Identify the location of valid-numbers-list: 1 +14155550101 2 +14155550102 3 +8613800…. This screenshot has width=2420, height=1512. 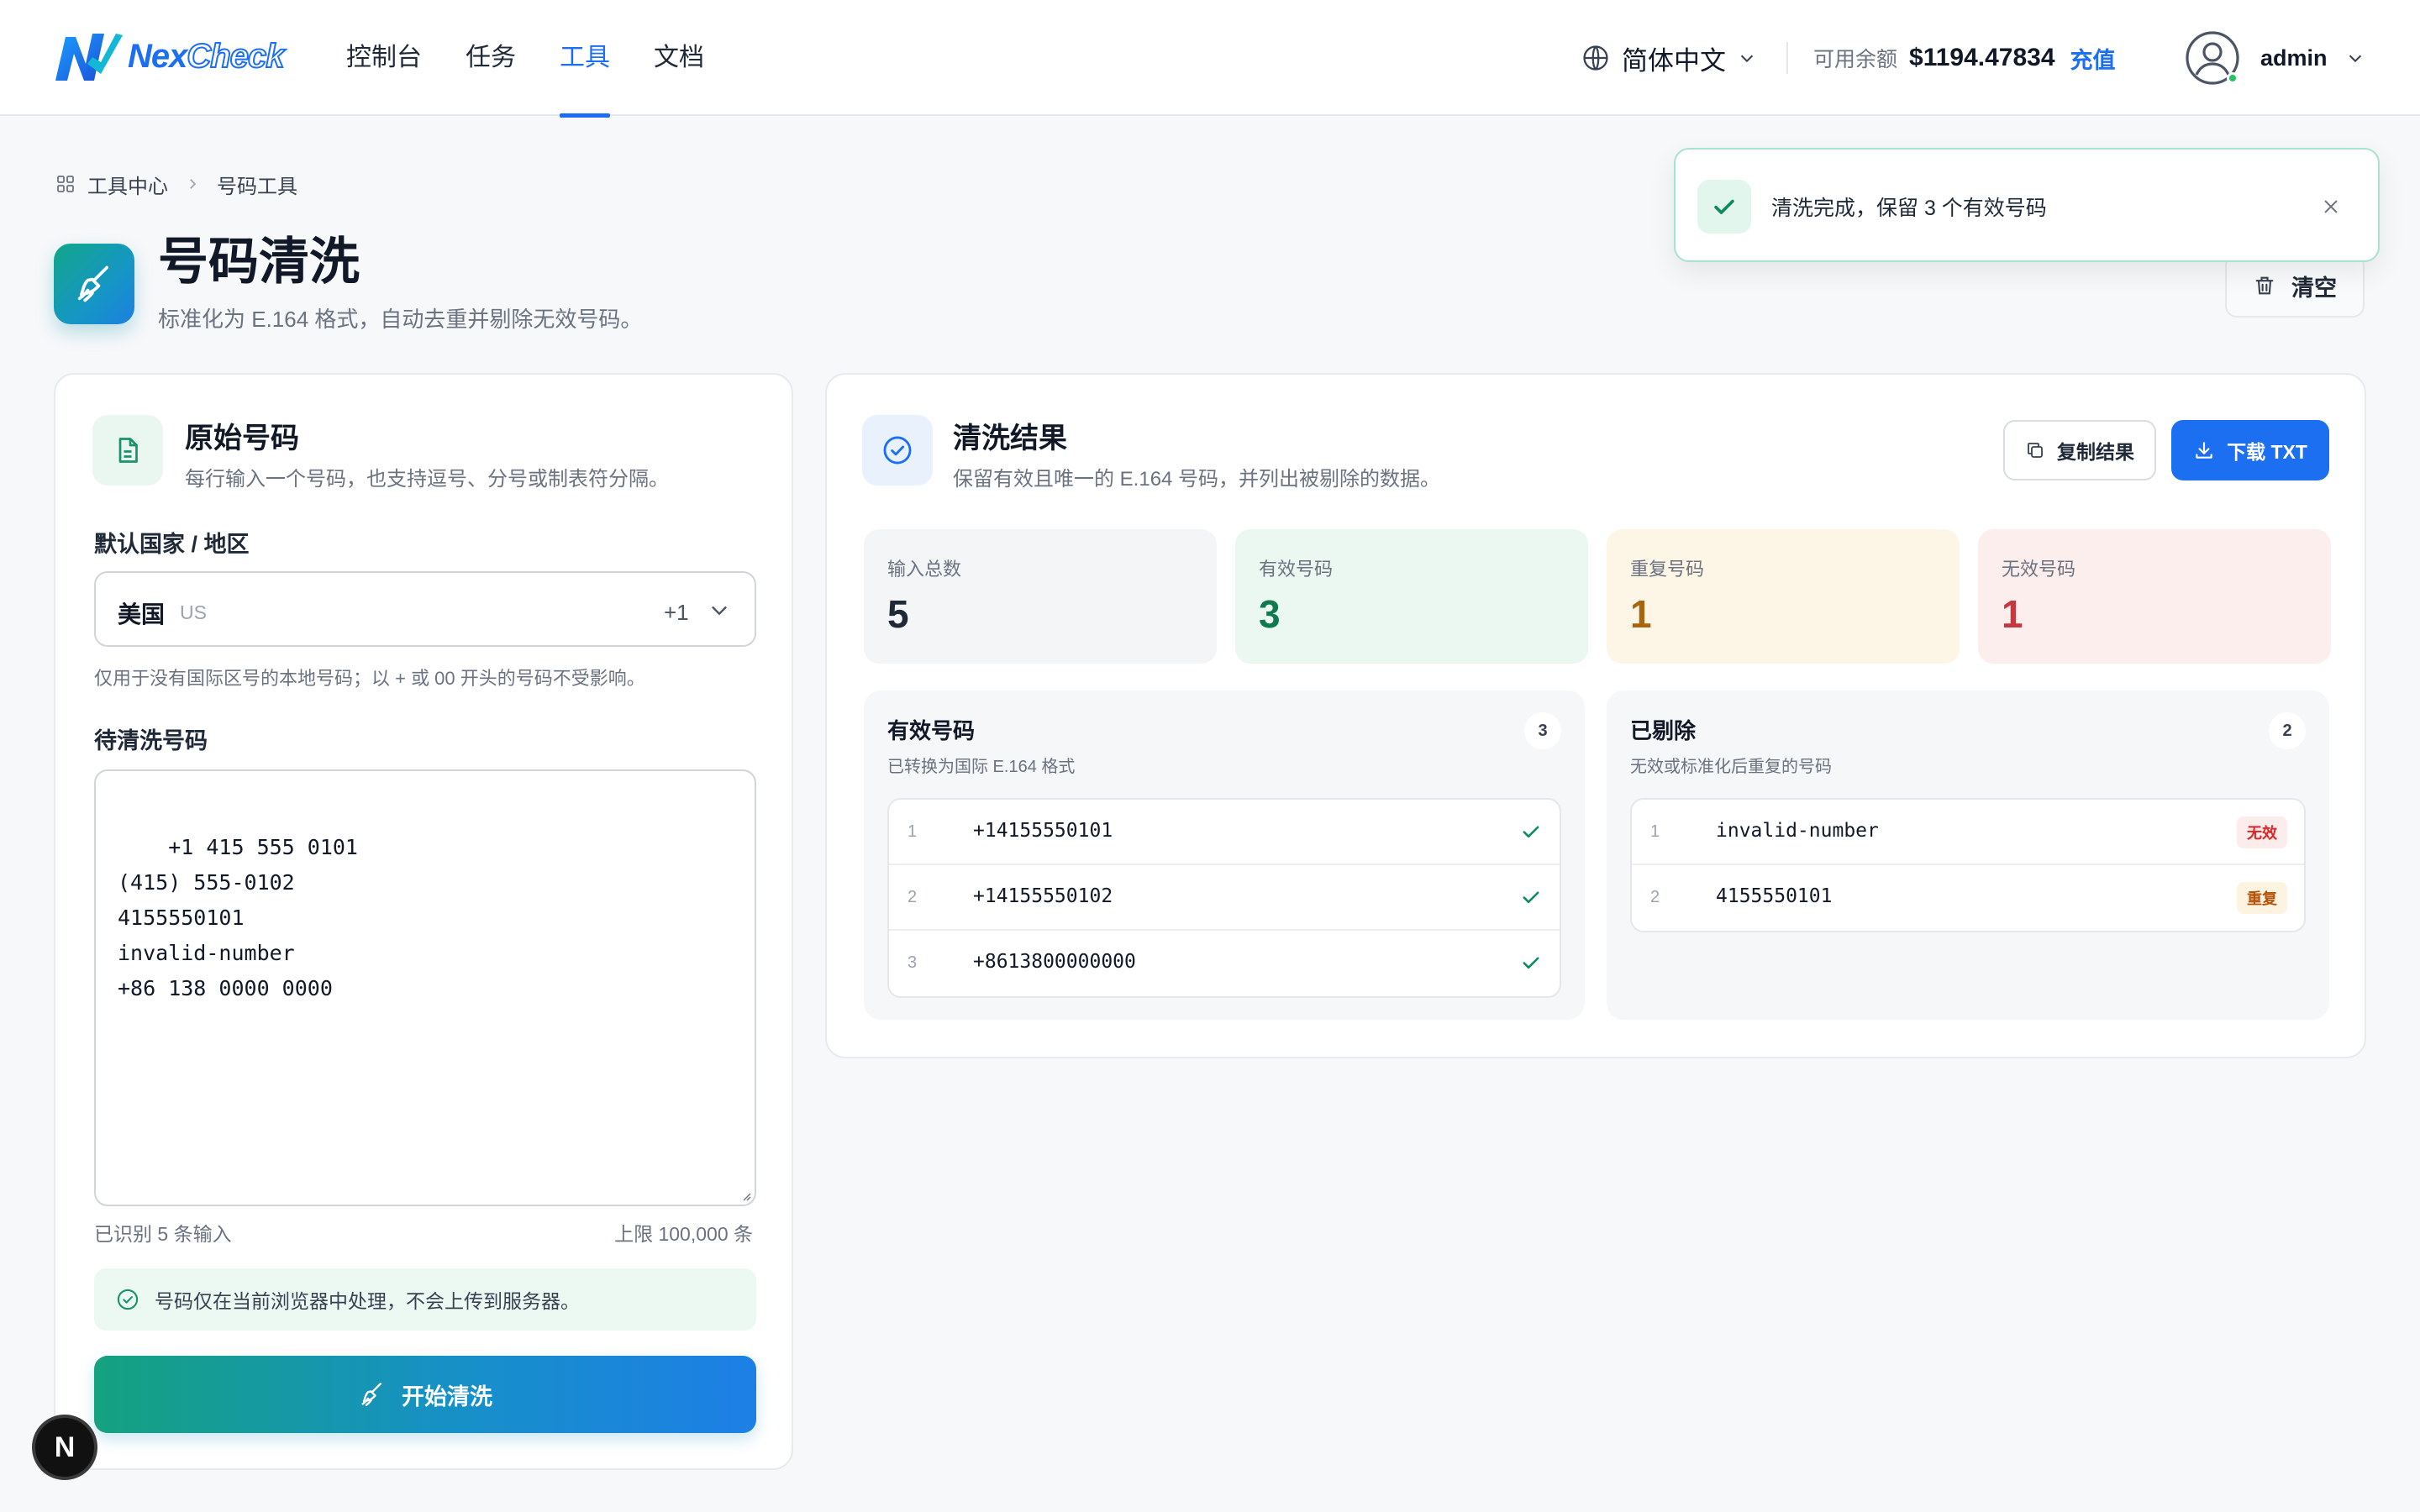
(1224, 898).